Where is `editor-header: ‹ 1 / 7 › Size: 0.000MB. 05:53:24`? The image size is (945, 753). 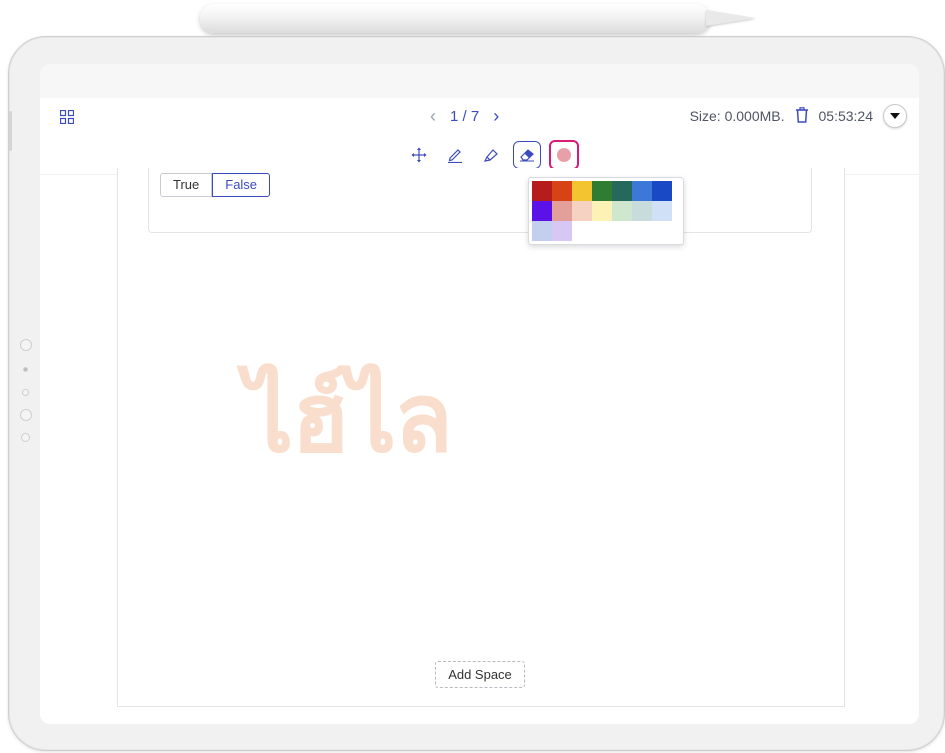
editor-header: ‹ 1 / 7 › Size: 0.000MB. 05:53:24 is located at coordinates (479, 136).